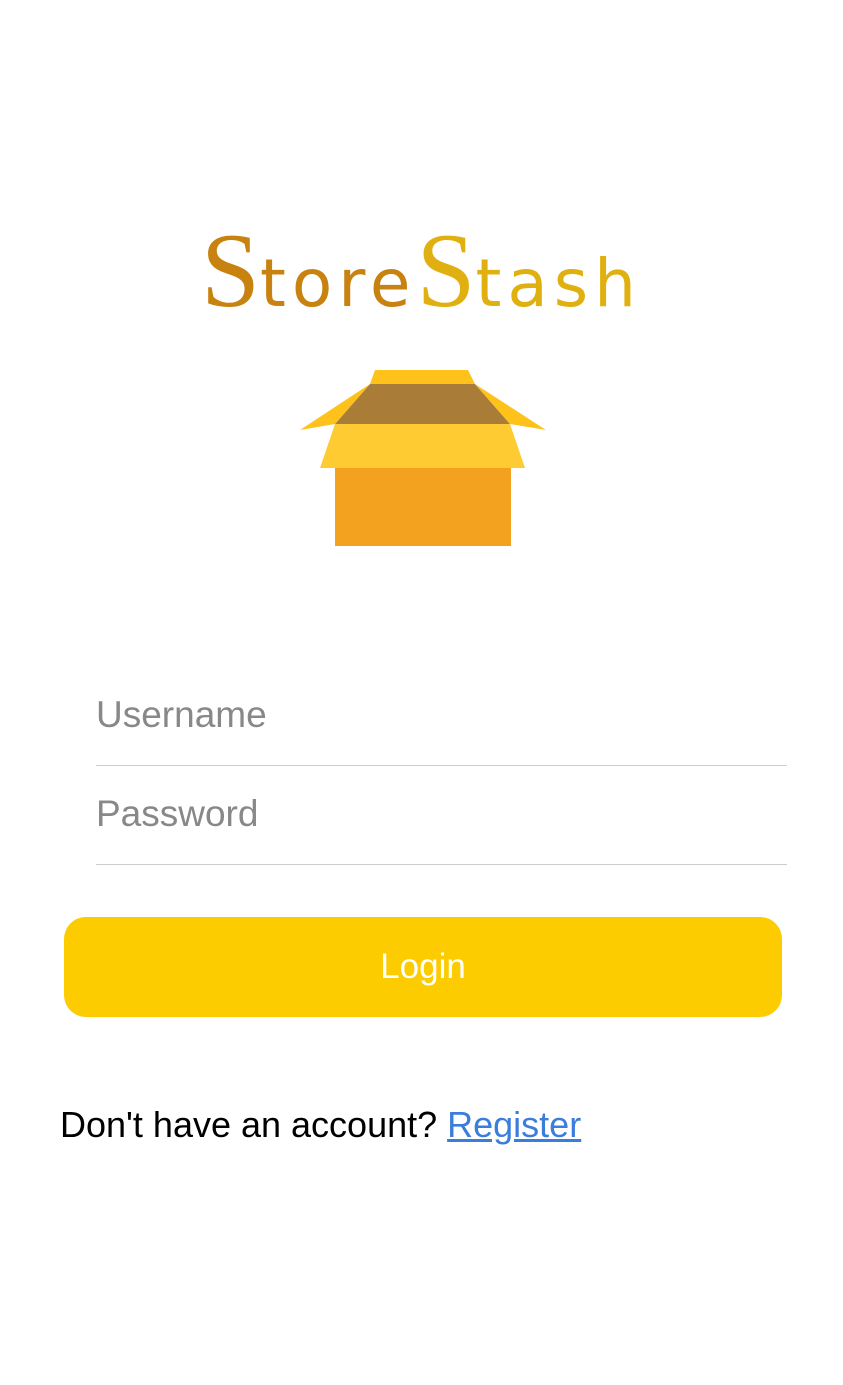 The height and width of the screenshot is (1385, 843). Describe the element at coordinates (338, 283) in the screenshot. I see `brand-word1-rest: tore` at that location.